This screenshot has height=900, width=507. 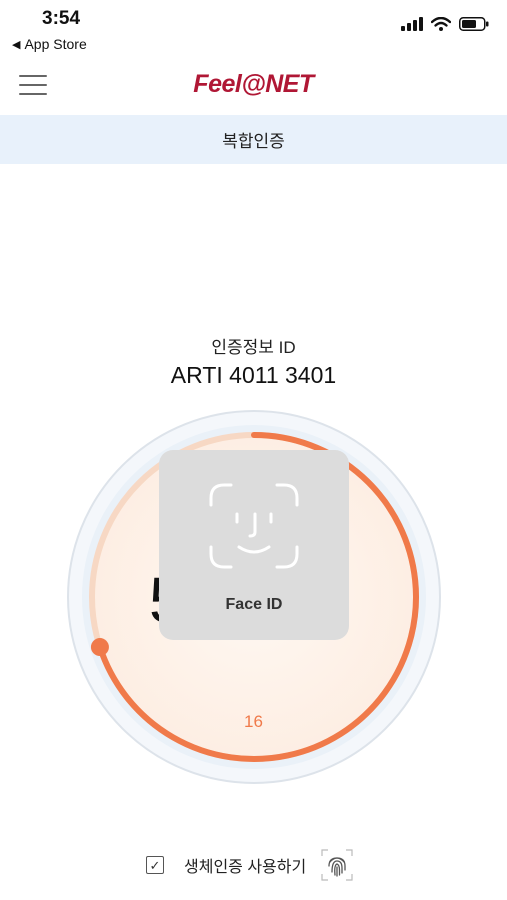 What do you see at coordinates (254, 604) in the screenshot?
I see `face-id-label: Face ID` at bounding box center [254, 604].